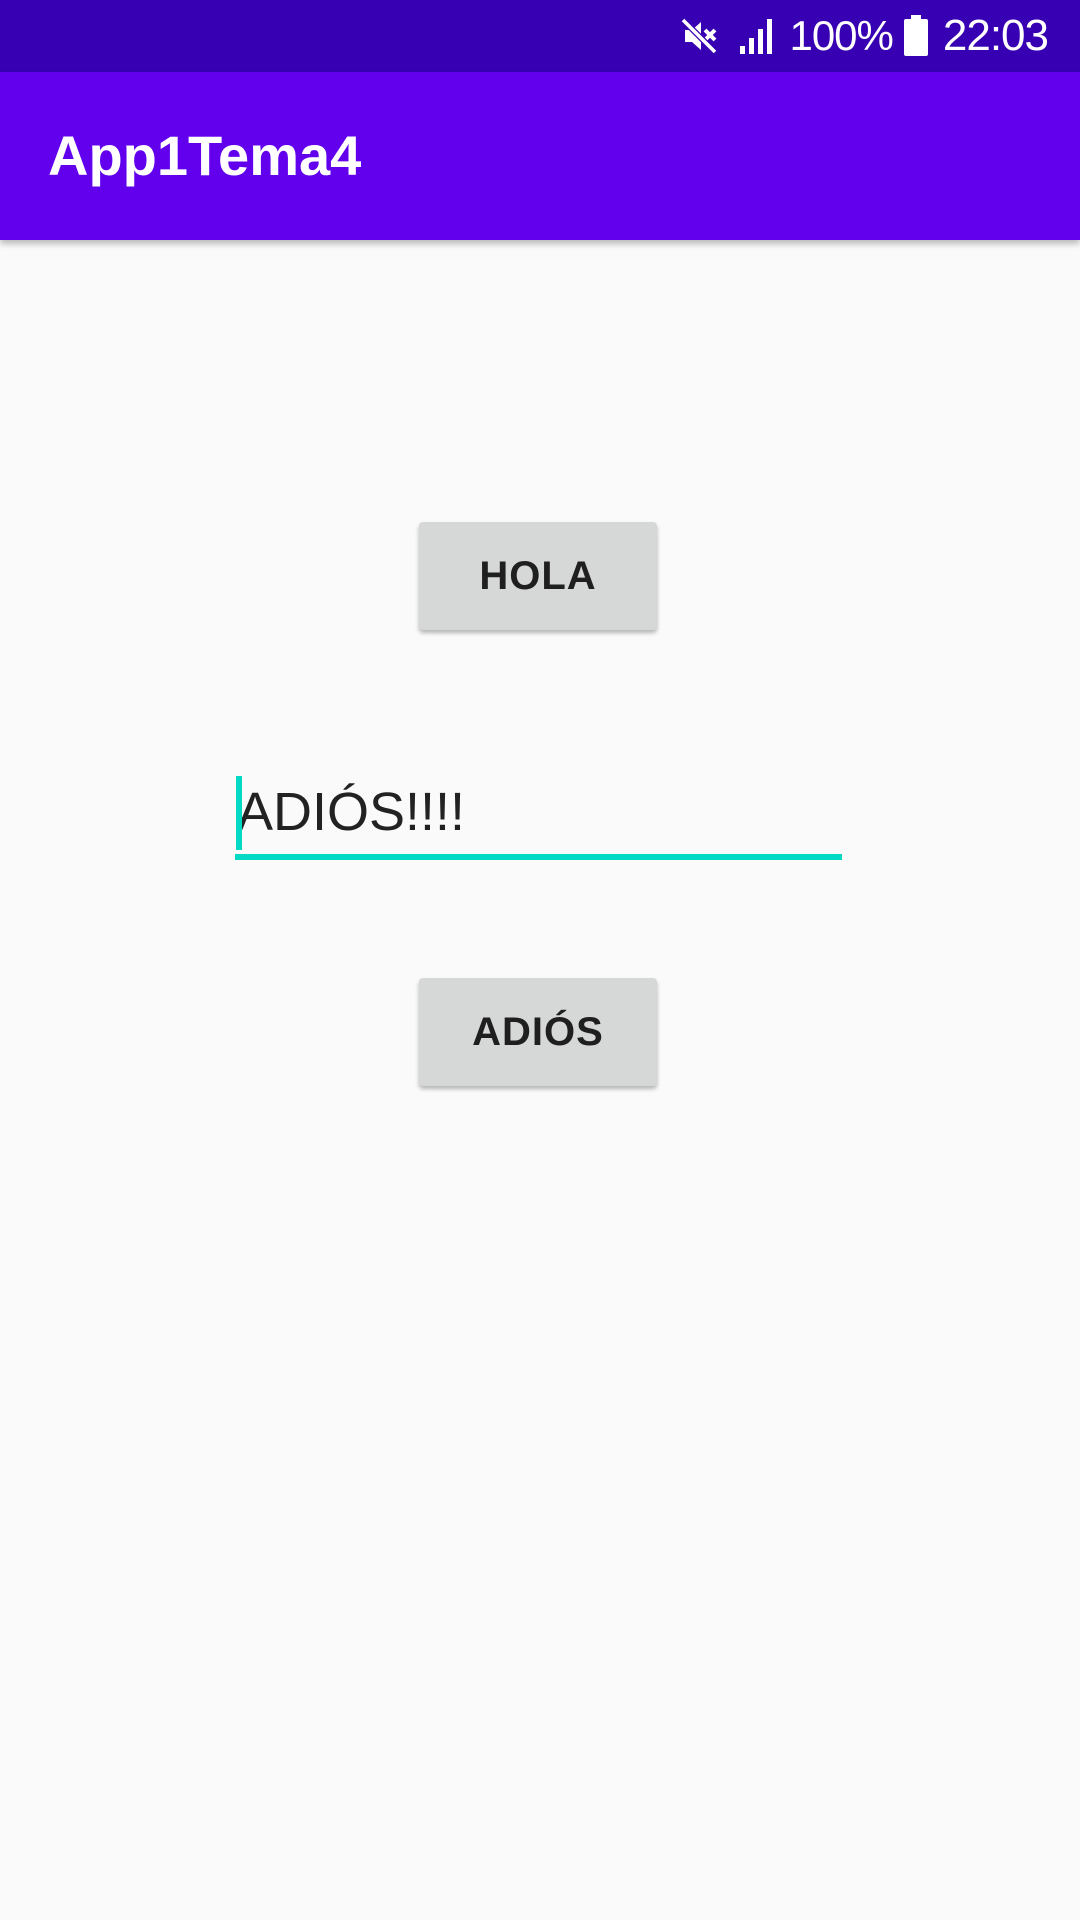 Image resolution: width=1080 pixels, height=1920 pixels. Describe the element at coordinates (757, 36) in the screenshot. I see `signal-icon` at that location.